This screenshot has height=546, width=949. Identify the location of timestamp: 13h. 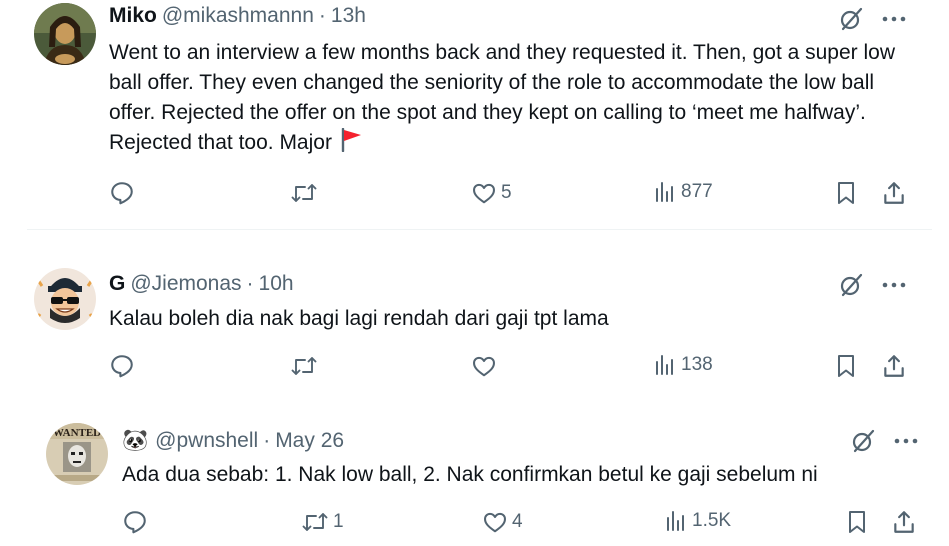
(348, 16).